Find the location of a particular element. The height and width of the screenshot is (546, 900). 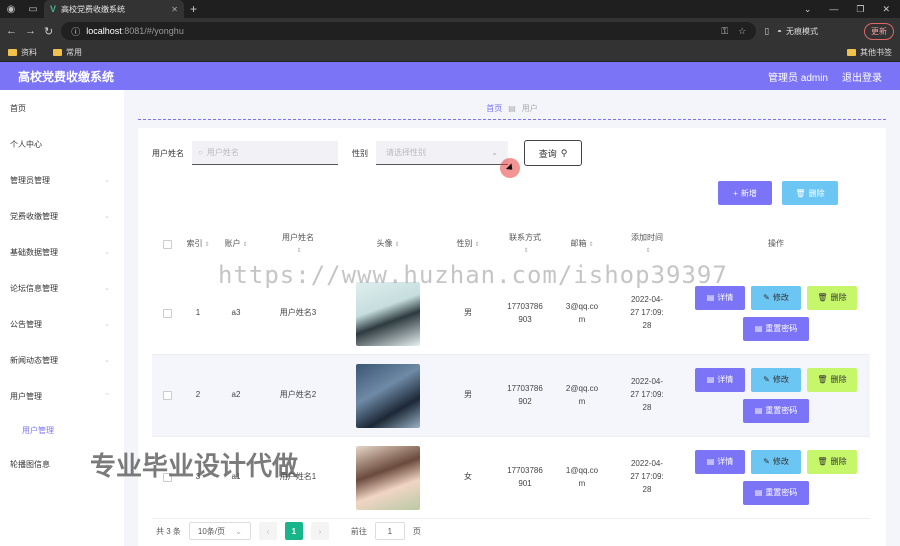

header-label: 添加时间 is located at coordinates (647, 238).